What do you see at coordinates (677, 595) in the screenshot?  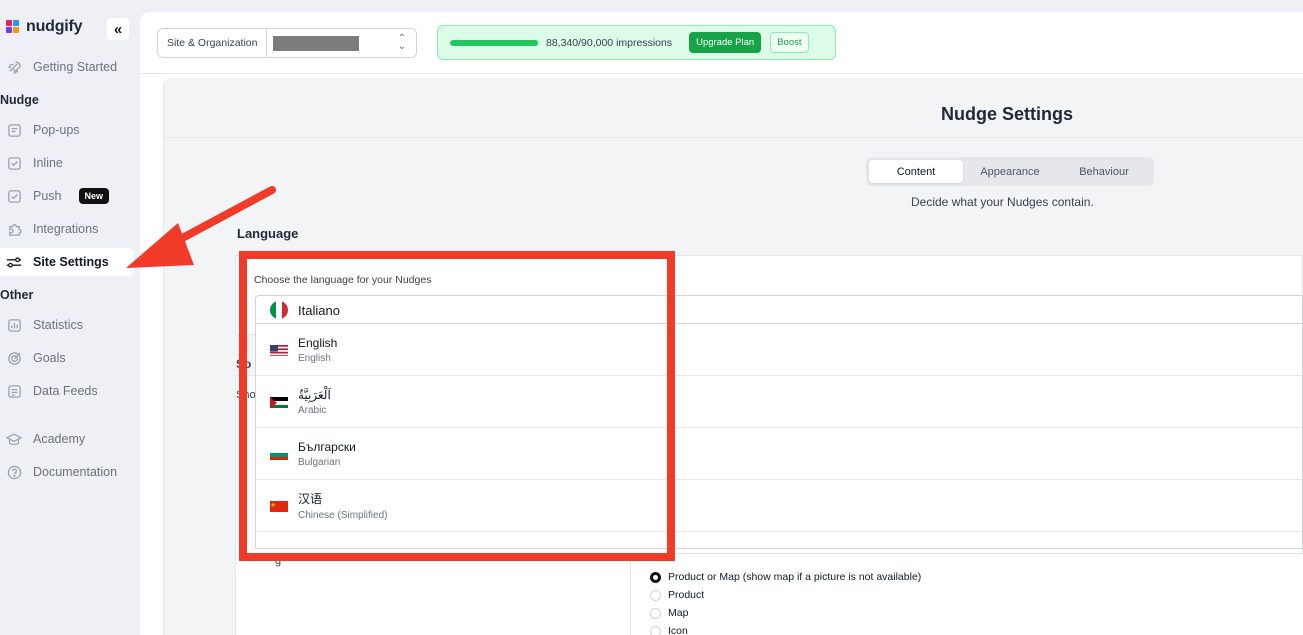 I see `radio-option-product: Product` at bounding box center [677, 595].